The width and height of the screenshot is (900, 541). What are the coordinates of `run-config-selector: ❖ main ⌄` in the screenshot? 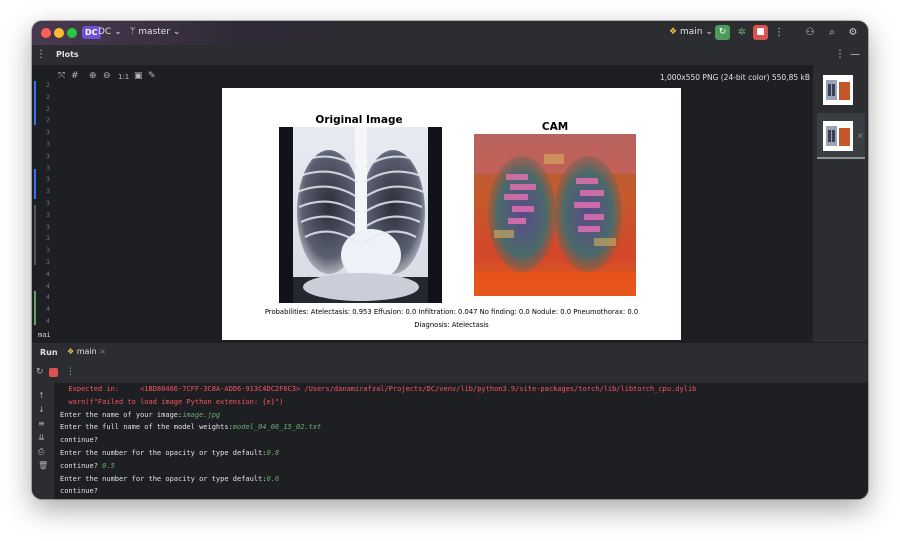 It's located at (691, 32).